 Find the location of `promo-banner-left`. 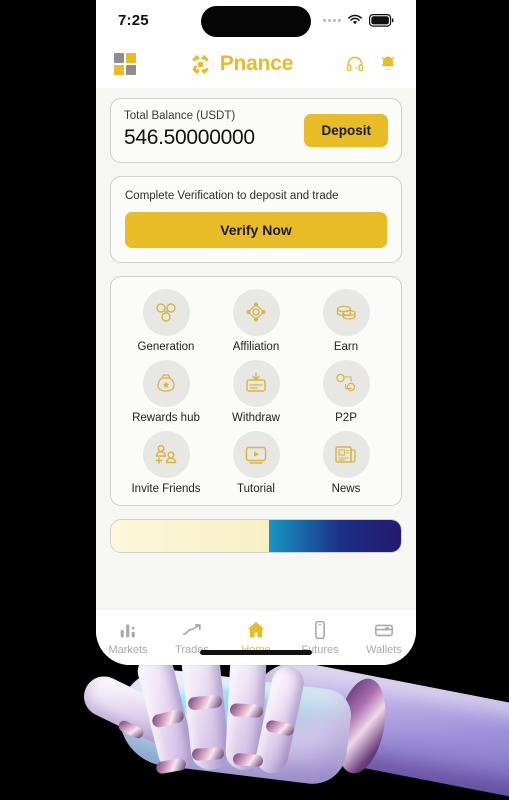

promo-banner-left is located at coordinates (190, 536).